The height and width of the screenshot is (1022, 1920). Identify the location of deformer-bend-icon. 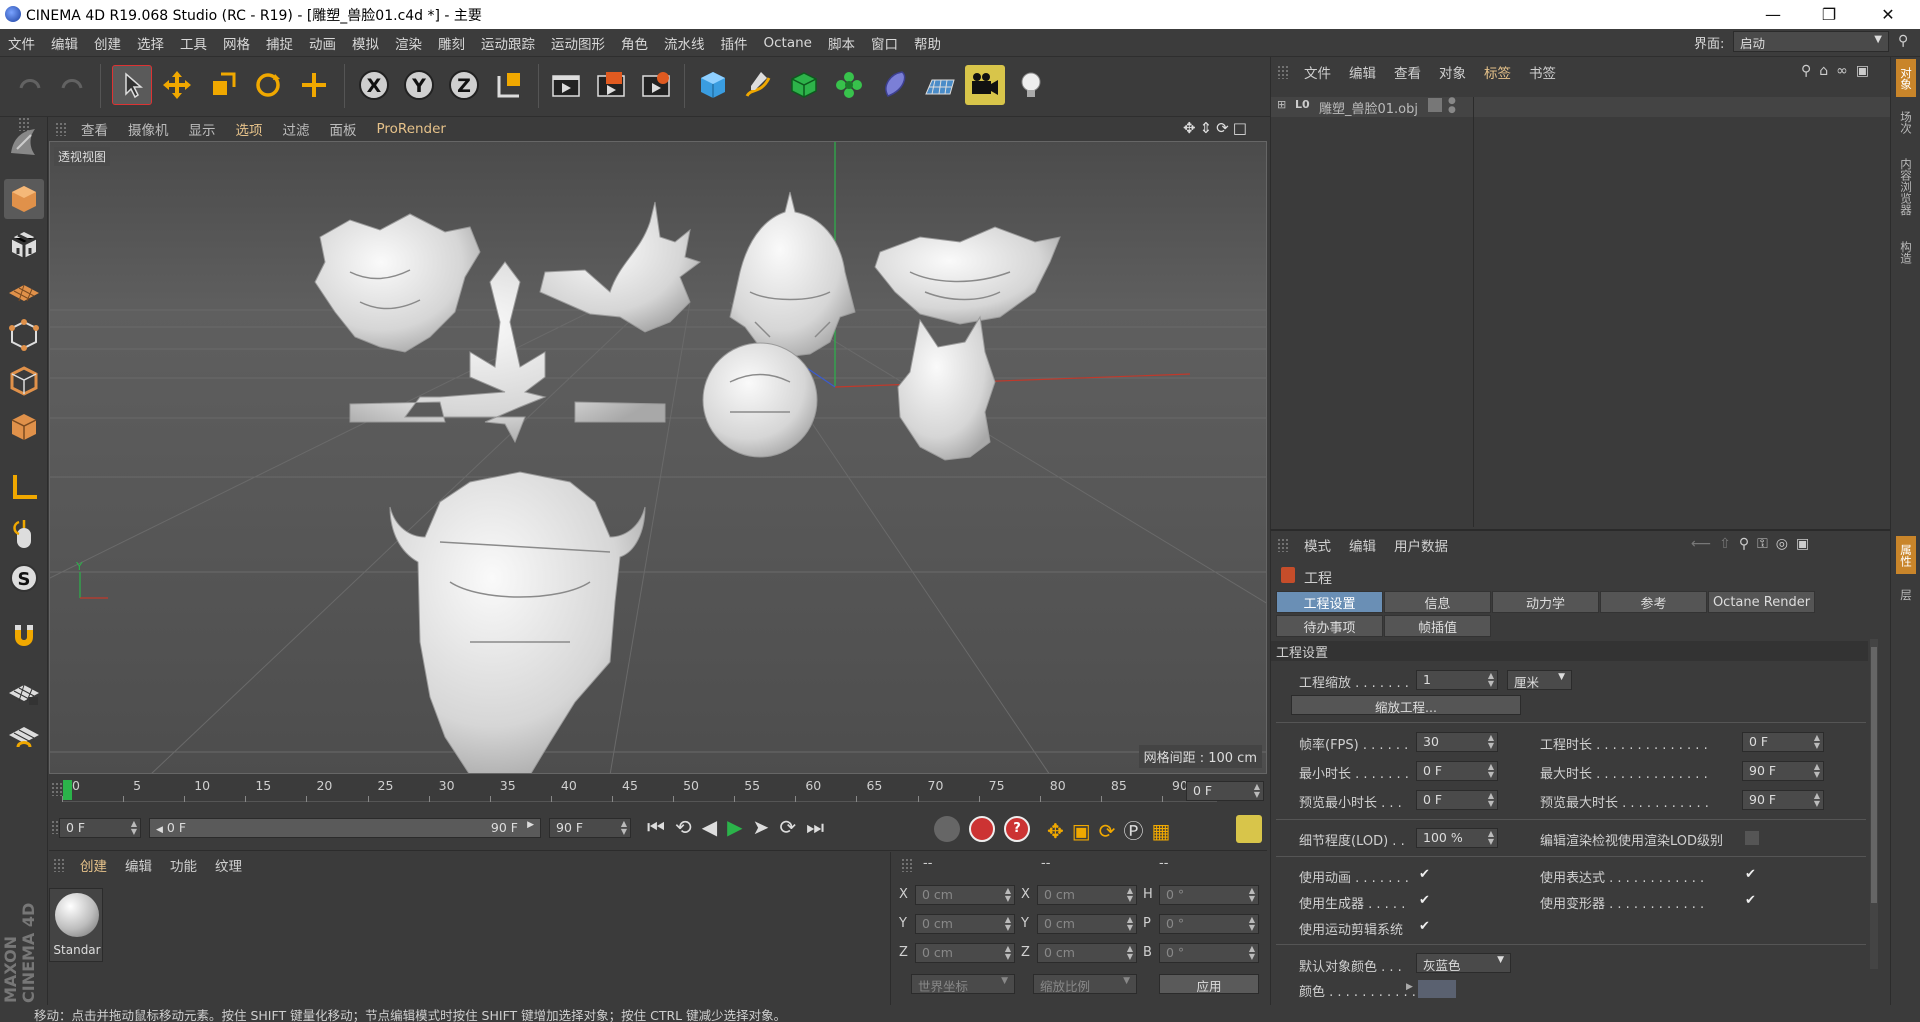
(895, 85).